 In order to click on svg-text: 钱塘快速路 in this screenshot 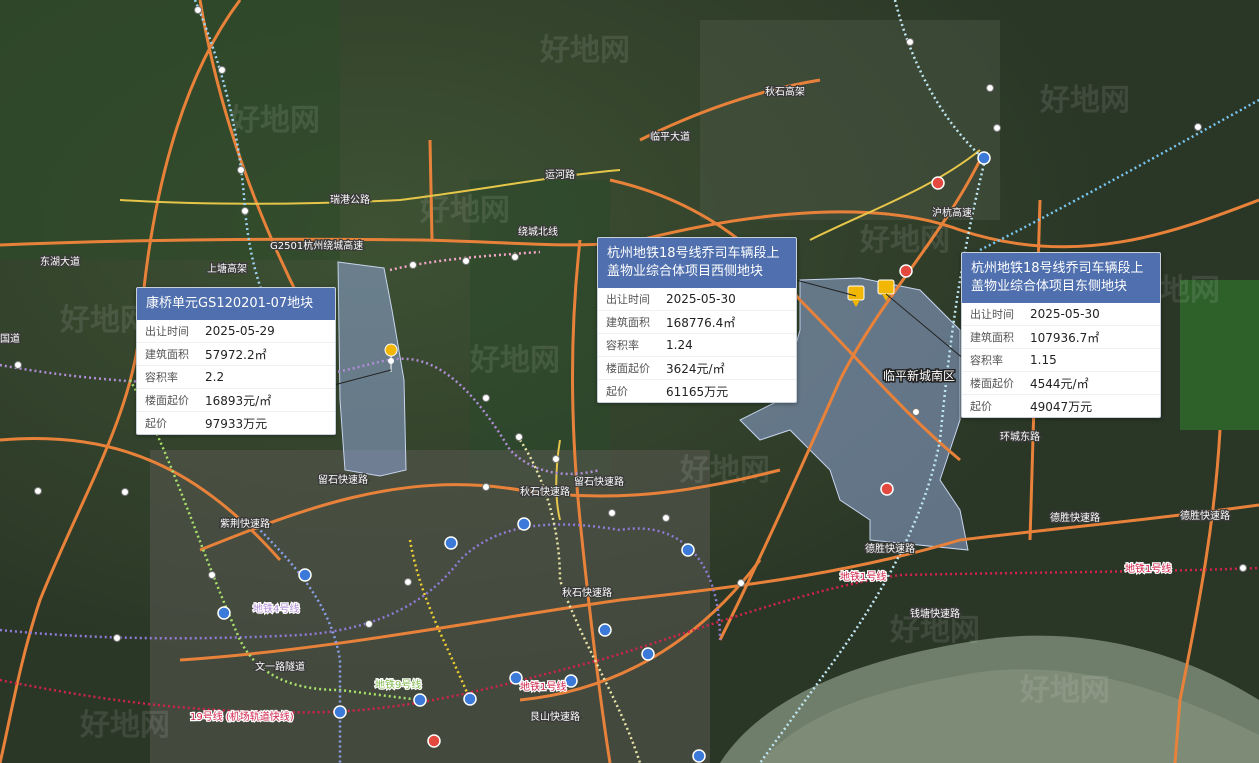, I will do `click(935, 613)`.